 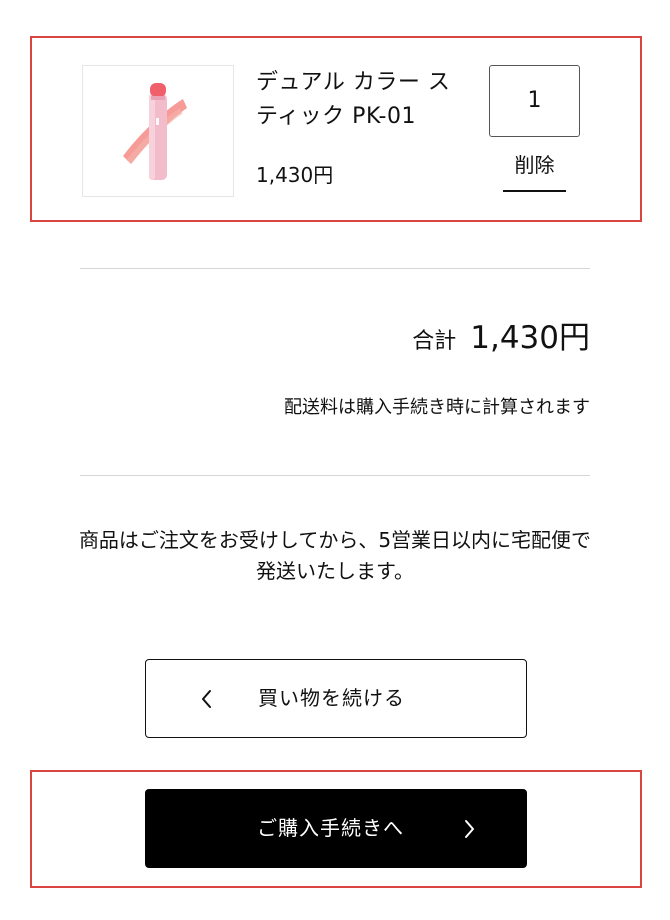 What do you see at coordinates (361, 100) in the screenshot?
I see `product-name: デュアル カラー スティック PK-01` at bounding box center [361, 100].